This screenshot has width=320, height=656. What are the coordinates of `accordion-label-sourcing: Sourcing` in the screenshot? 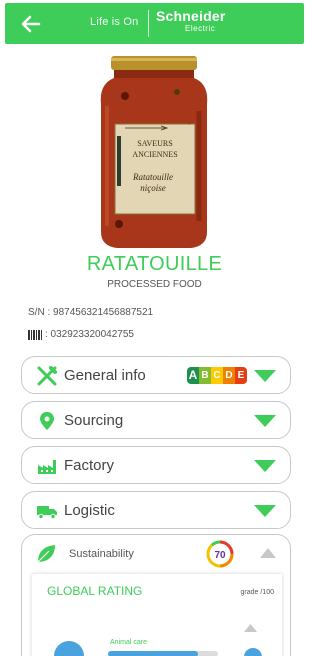 It's located at (94, 420).